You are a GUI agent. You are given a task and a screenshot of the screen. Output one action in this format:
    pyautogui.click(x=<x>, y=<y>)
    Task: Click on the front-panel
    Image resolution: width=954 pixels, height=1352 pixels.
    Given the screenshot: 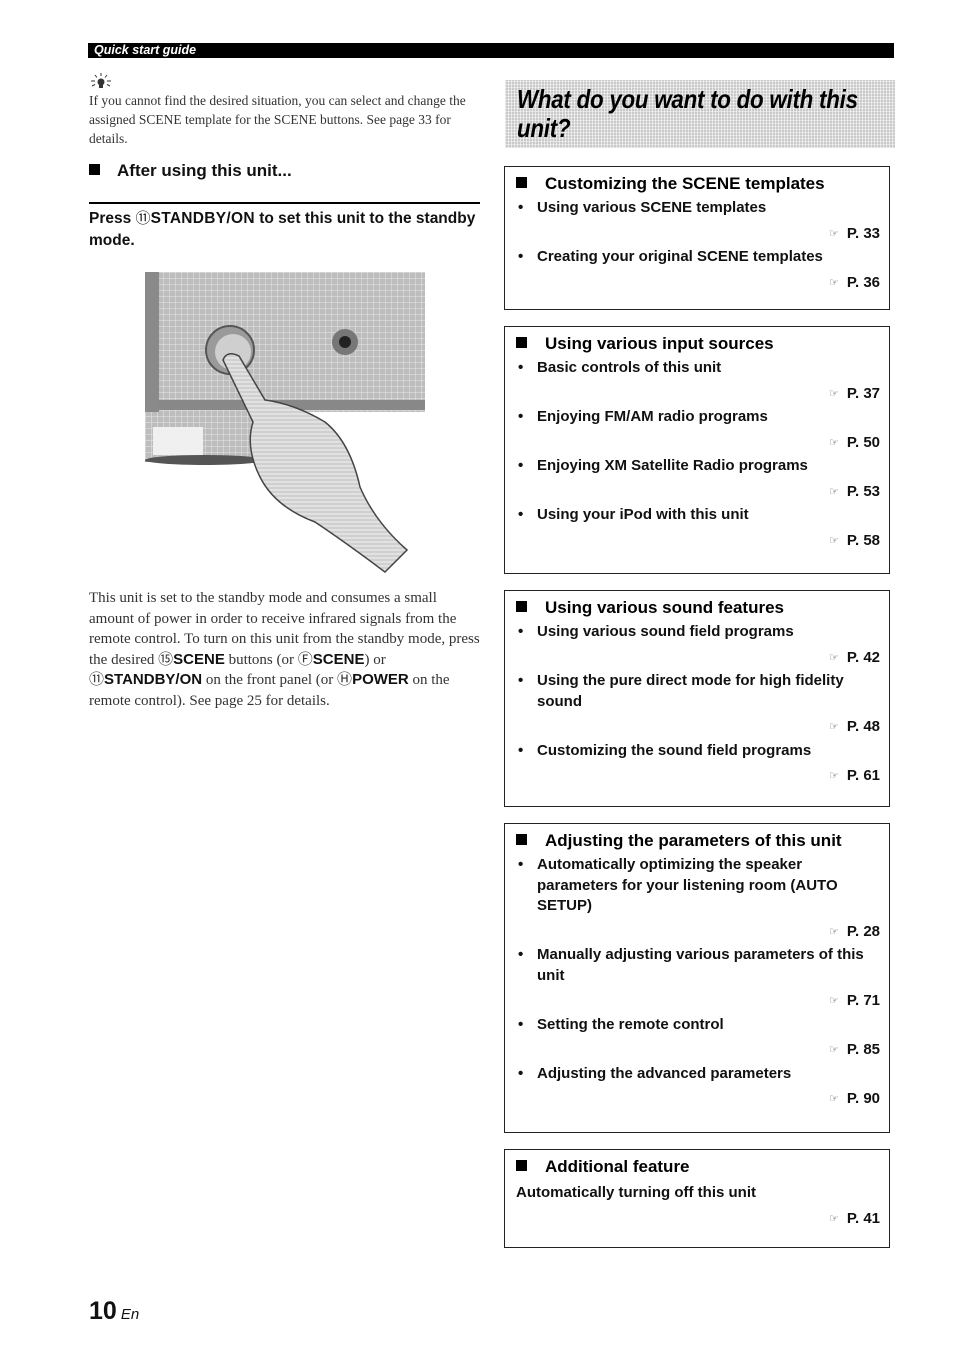 What is the action you would take?
    pyautogui.click(x=289, y=342)
    